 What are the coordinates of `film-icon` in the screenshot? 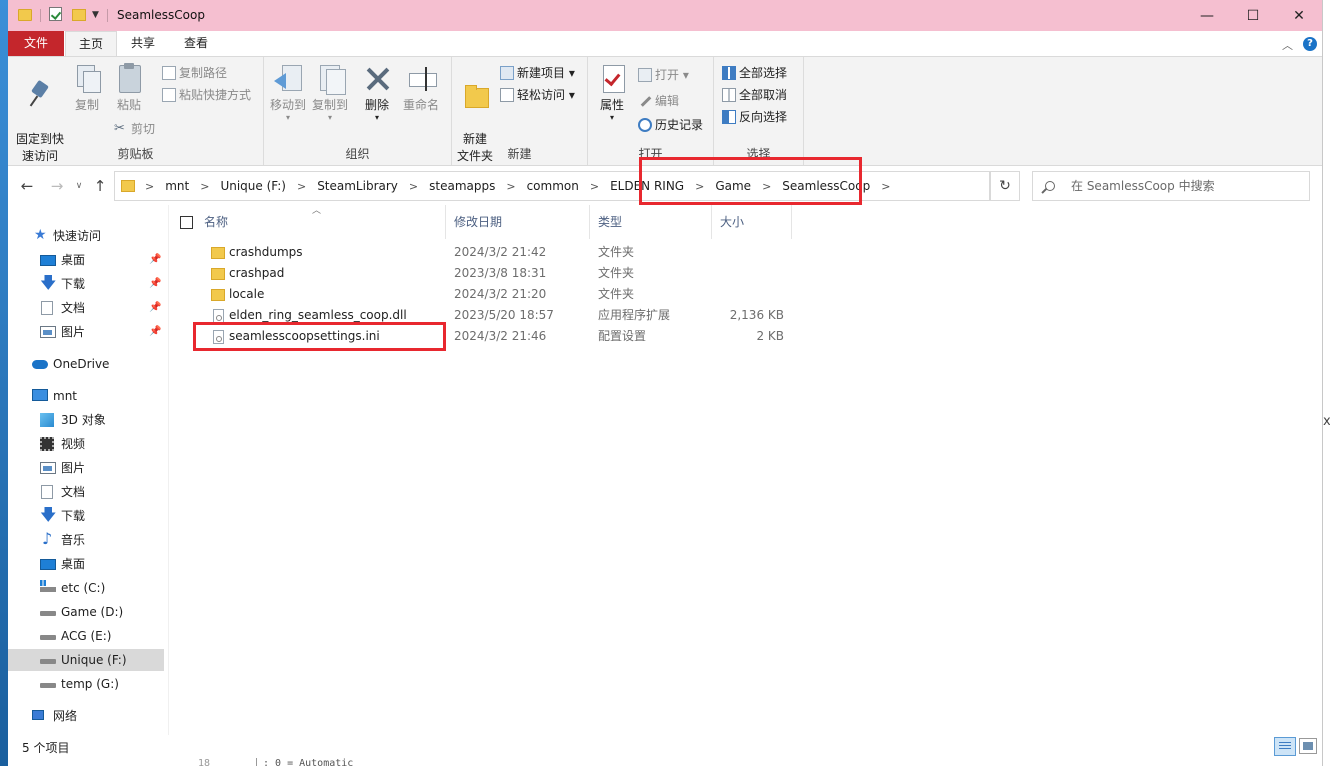 It's located at (47, 444).